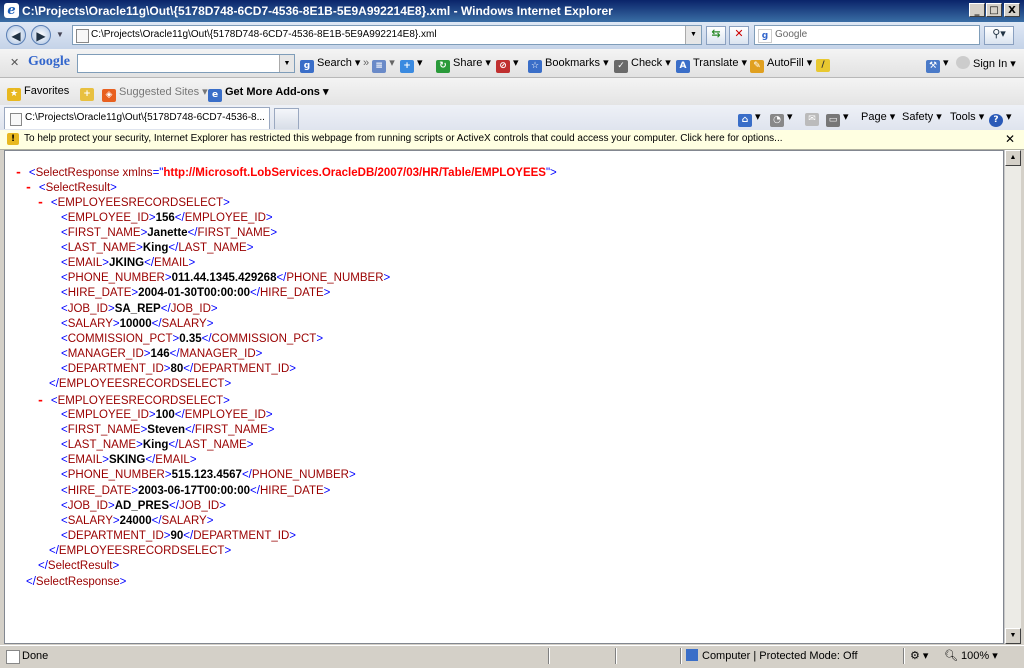 The height and width of the screenshot is (668, 1024). I want to click on toolbar-translate-button: A Translate ▾, so click(711, 64).